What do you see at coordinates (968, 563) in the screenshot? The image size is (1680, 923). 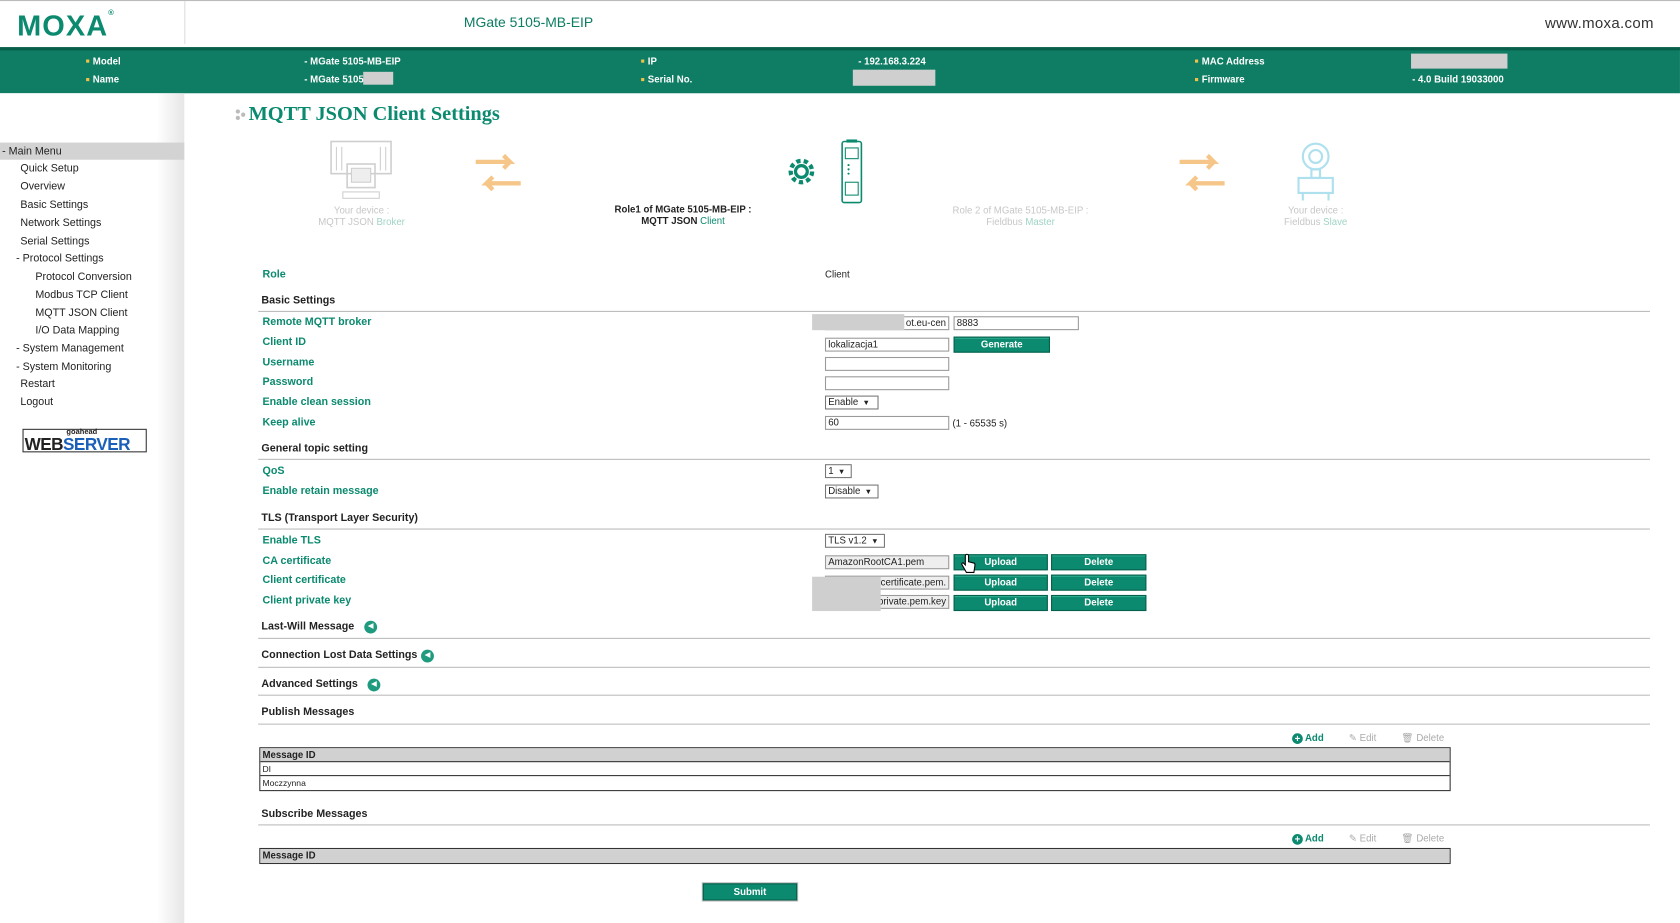 I see `hand-cursor-icon` at bounding box center [968, 563].